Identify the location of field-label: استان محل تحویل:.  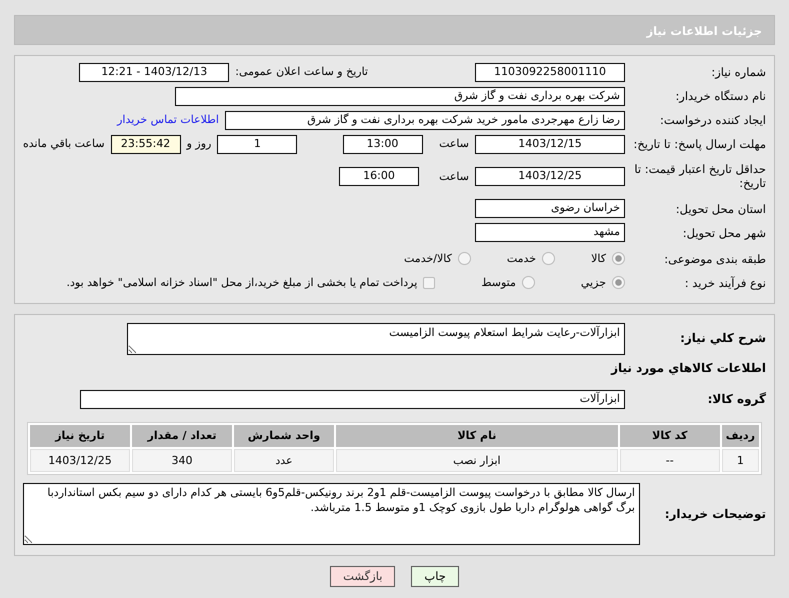
(720, 209).